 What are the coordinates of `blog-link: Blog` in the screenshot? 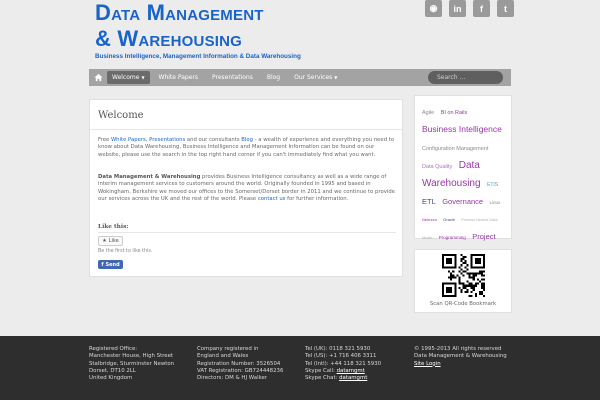 It's located at (247, 140).